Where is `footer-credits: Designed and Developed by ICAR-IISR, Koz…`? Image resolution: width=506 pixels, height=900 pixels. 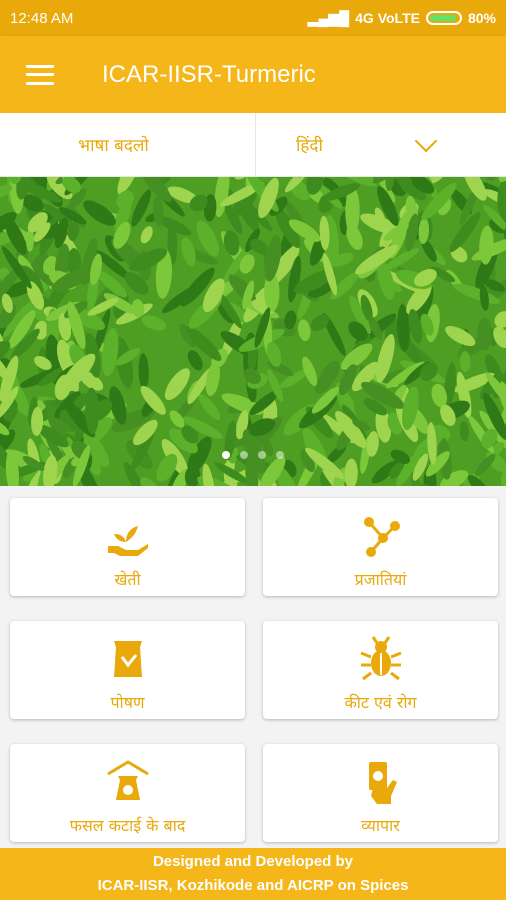 footer-credits: Designed and Developed by ICAR-IISR, Koz… is located at coordinates (253, 874).